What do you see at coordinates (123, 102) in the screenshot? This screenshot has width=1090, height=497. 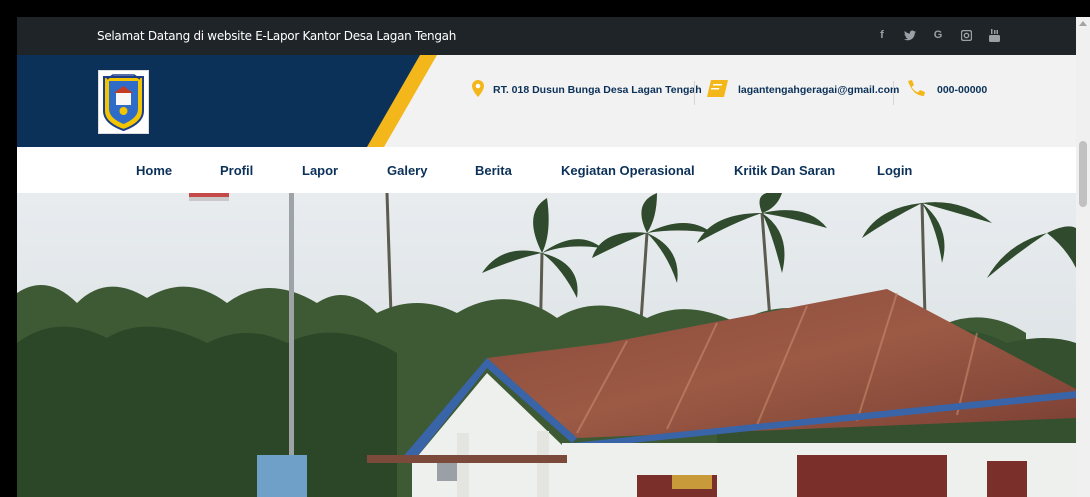 I see `site-logo` at bounding box center [123, 102].